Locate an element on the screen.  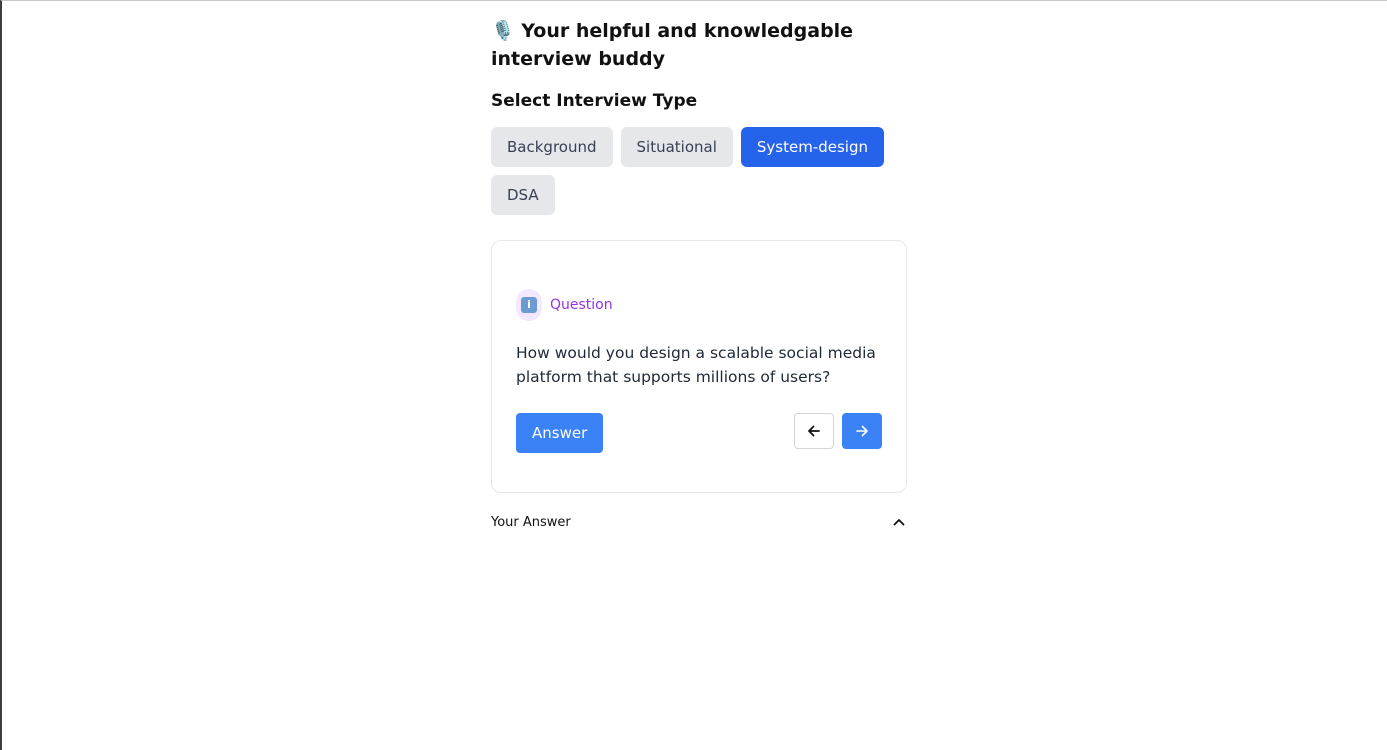
question-actions: Answer is located at coordinates (699, 433).